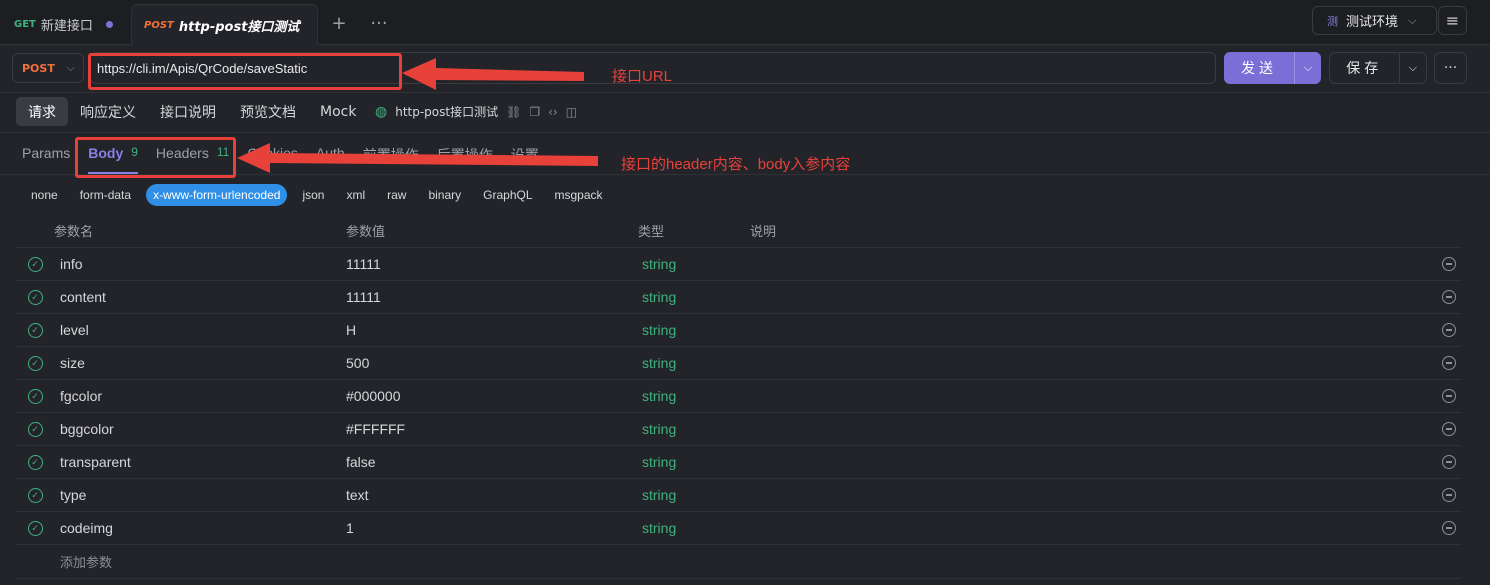  Describe the element at coordinates (642, 76) in the screenshot. I see `annotation-url-note: 接口URL` at that location.